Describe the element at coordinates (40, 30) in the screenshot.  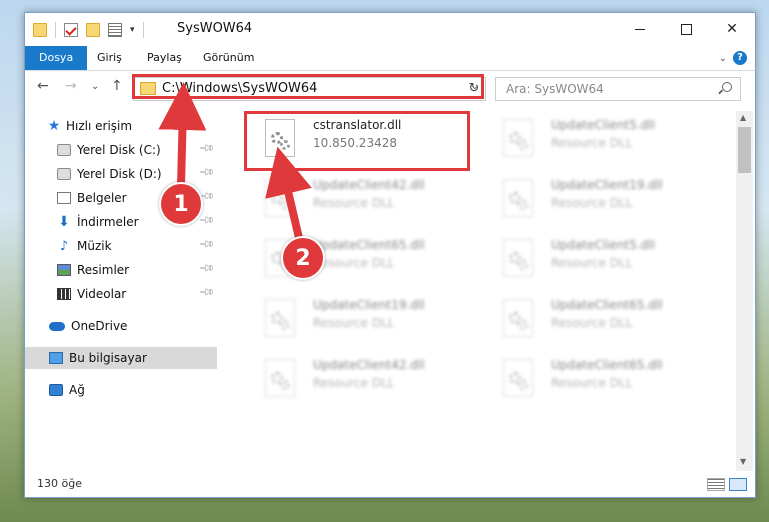
I see `folder-icon` at that location.